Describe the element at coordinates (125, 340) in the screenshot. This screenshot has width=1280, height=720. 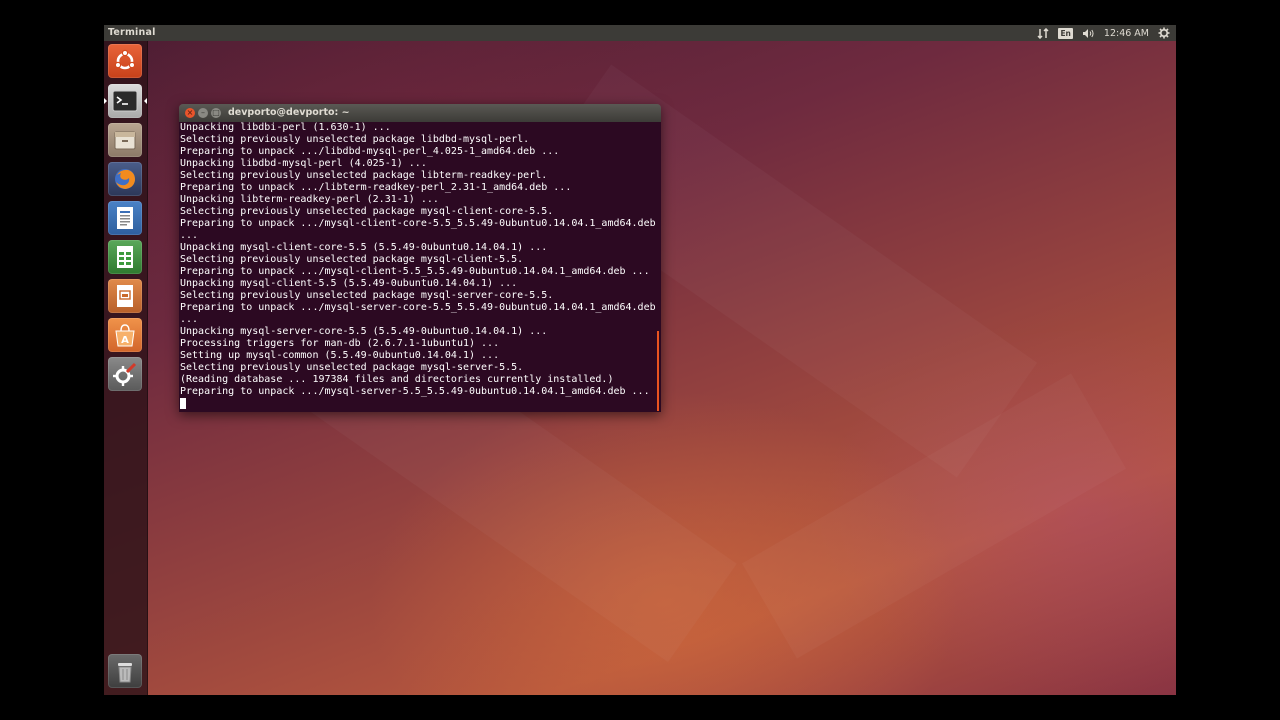
I see `svg-text: A` at that location.